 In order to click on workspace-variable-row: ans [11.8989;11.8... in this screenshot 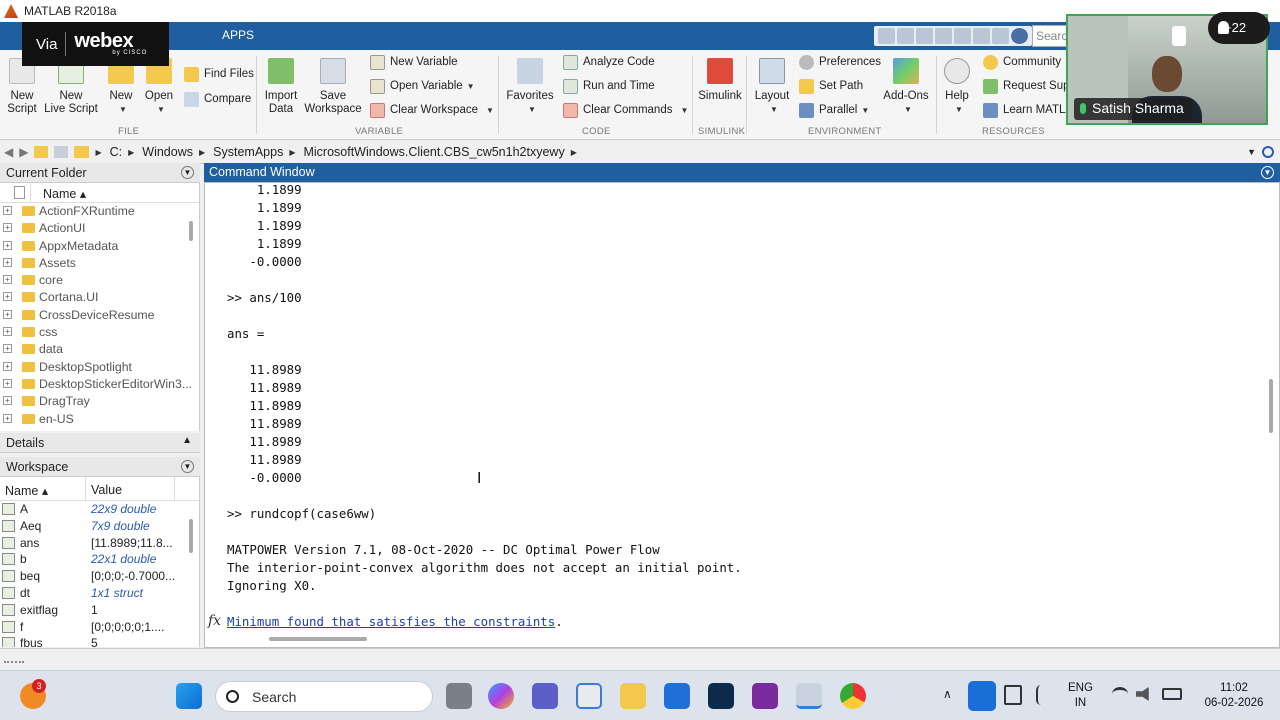, I will do `click(99, 543)`.